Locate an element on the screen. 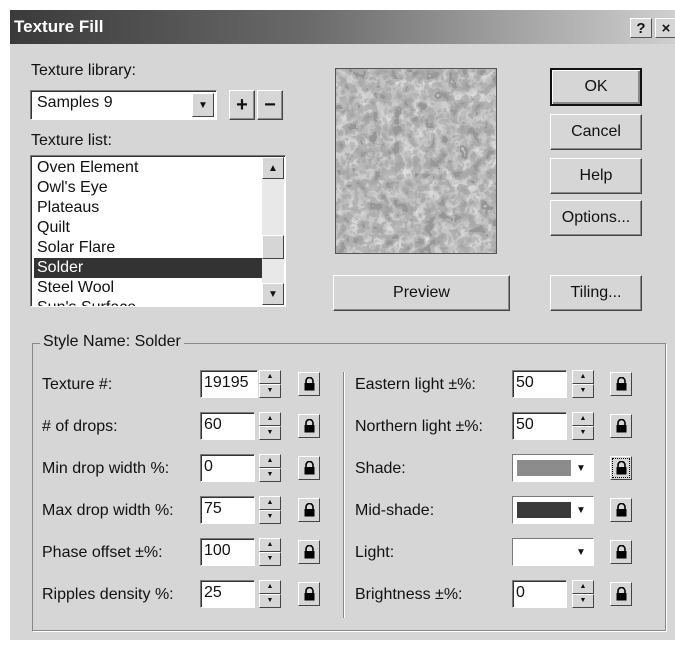 The width and height of the screenshot is (675, 649). eastern-light-input: 50 is located at coordinates (539, 384).